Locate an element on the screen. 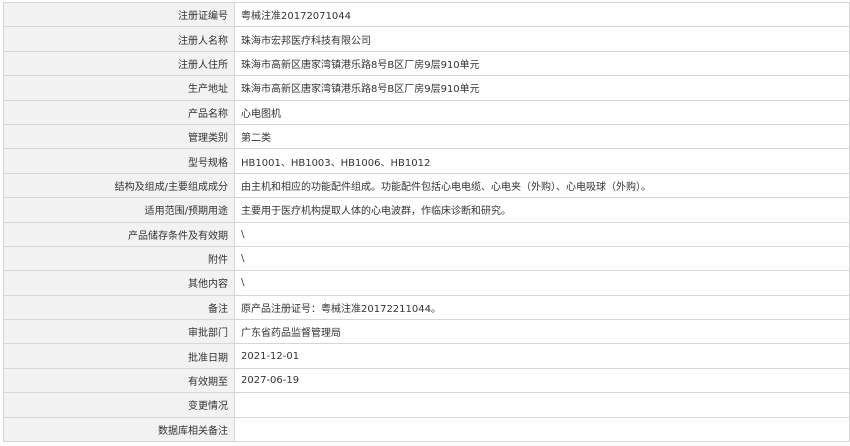 This screenshot has width=850, height=446. table-row: 有效期至 2027-06-19 is located at coordinates (426, 380).